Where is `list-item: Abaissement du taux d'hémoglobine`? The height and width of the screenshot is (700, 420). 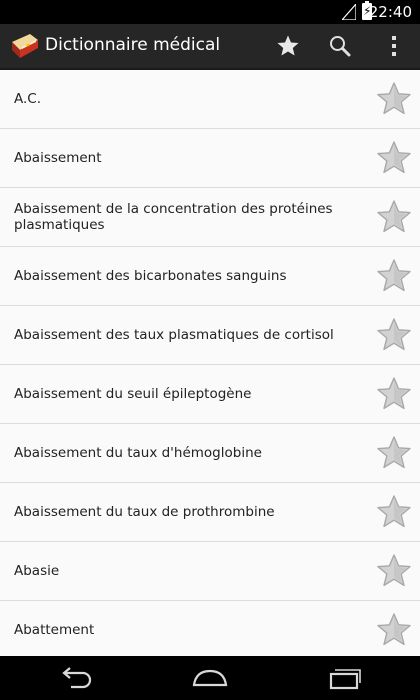 list-item: Abaissement du taux d'hémoglobine is located at coordinates (210, 453).